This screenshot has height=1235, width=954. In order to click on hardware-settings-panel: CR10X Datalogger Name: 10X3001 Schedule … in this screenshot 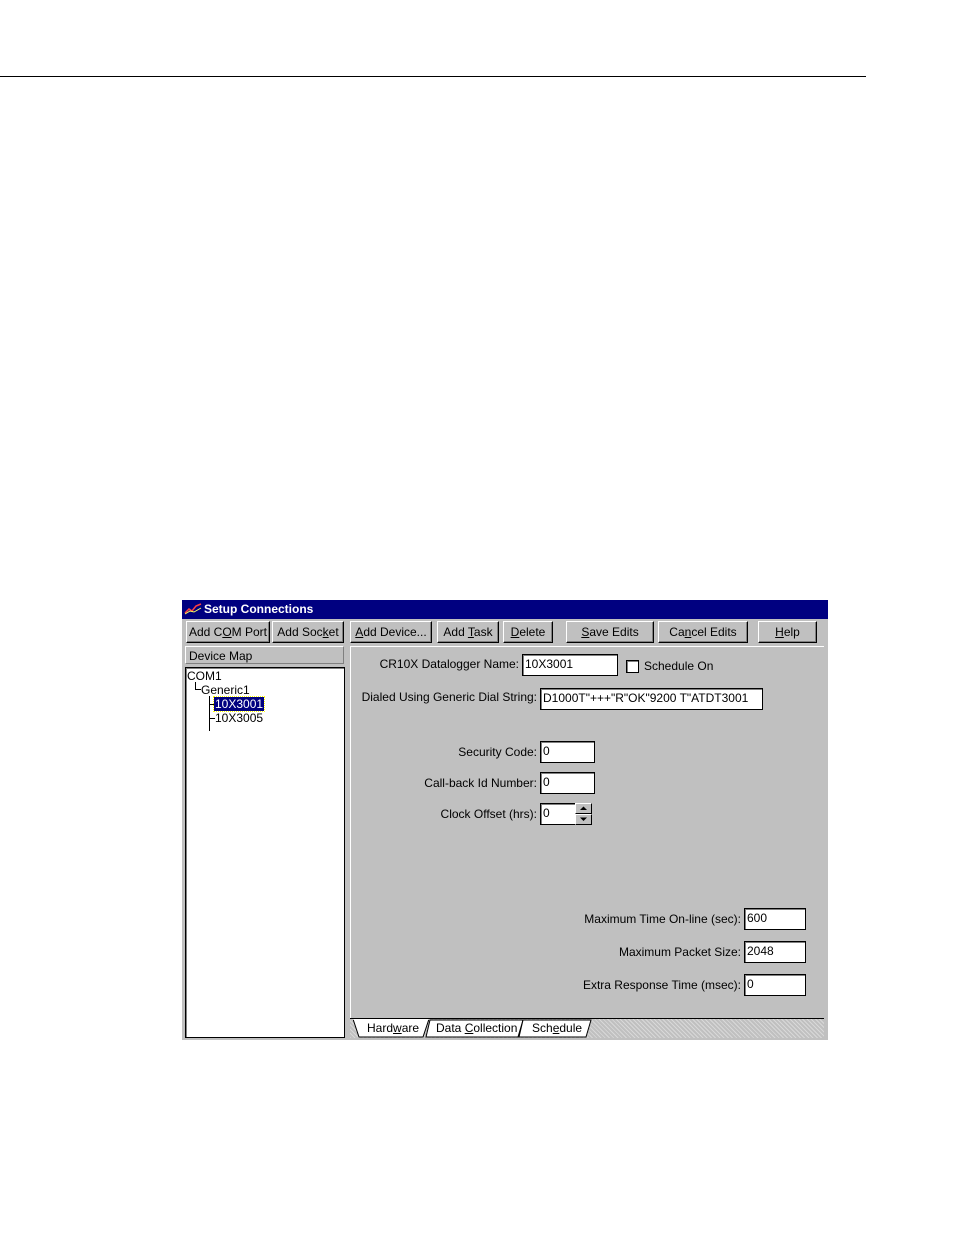, I will do `click(587, 832)`.